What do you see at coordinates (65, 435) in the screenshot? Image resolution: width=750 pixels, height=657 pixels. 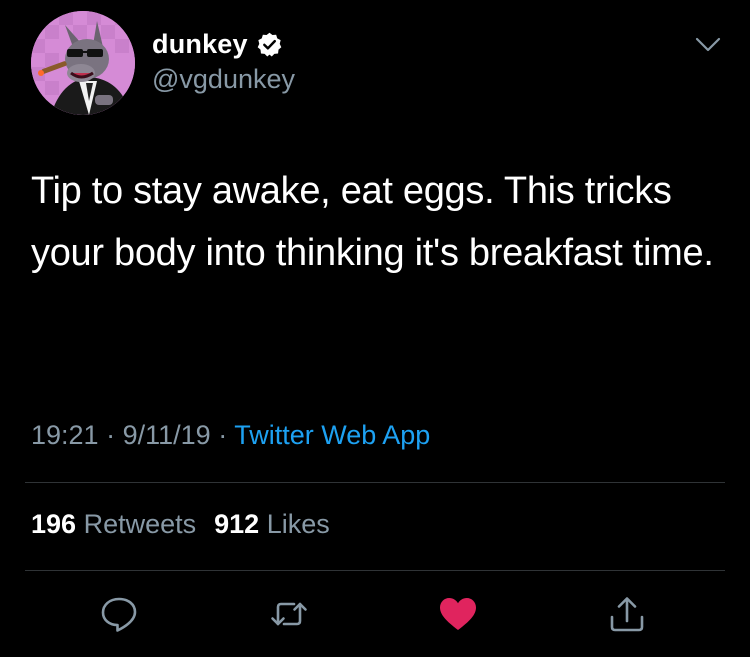 I see `tweet-time: 19:21` at bounding box center [65, 435].